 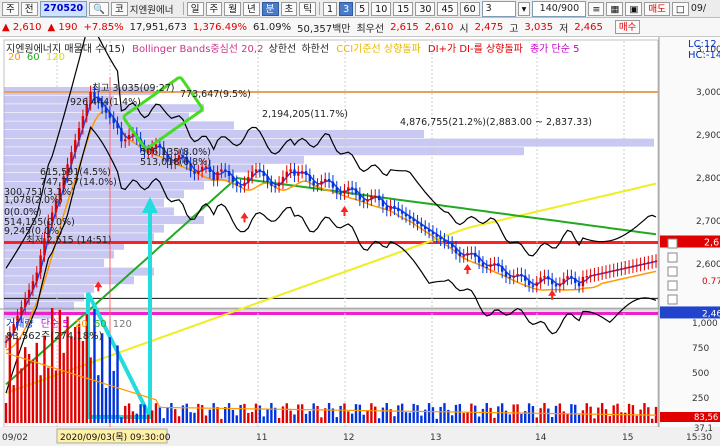 What do you see at coordinates (362, 8) in the screenshot?
I see `interval-5: 5` at bounding box center [362, 8].